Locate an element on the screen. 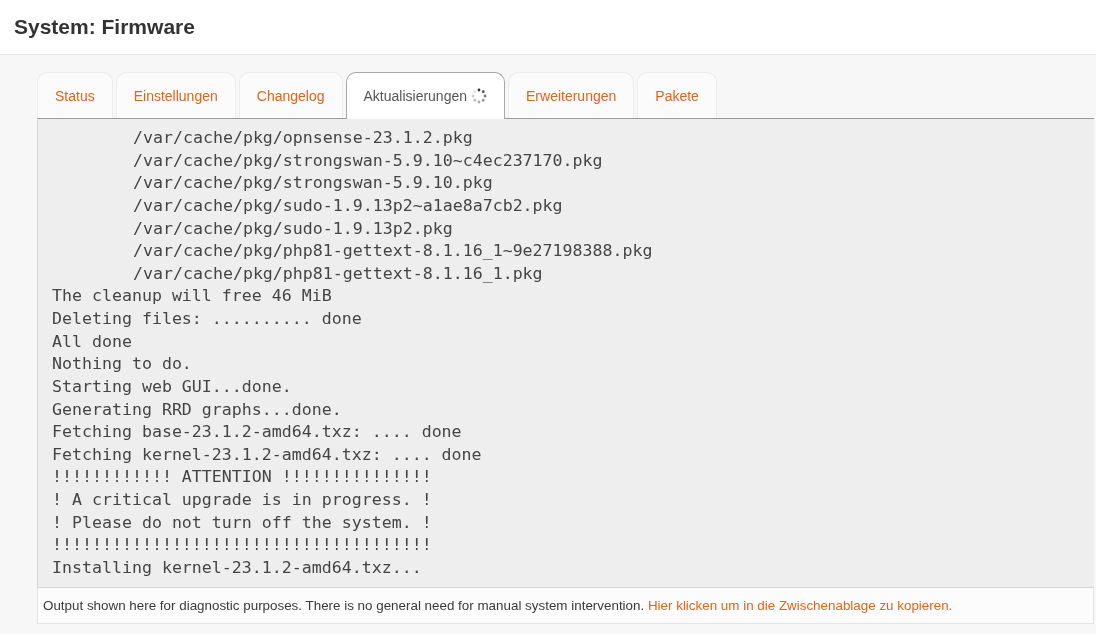 The image size is (1096, 634). log-line: Generating RRD graphs...done. is located at coordinates (197, 409).